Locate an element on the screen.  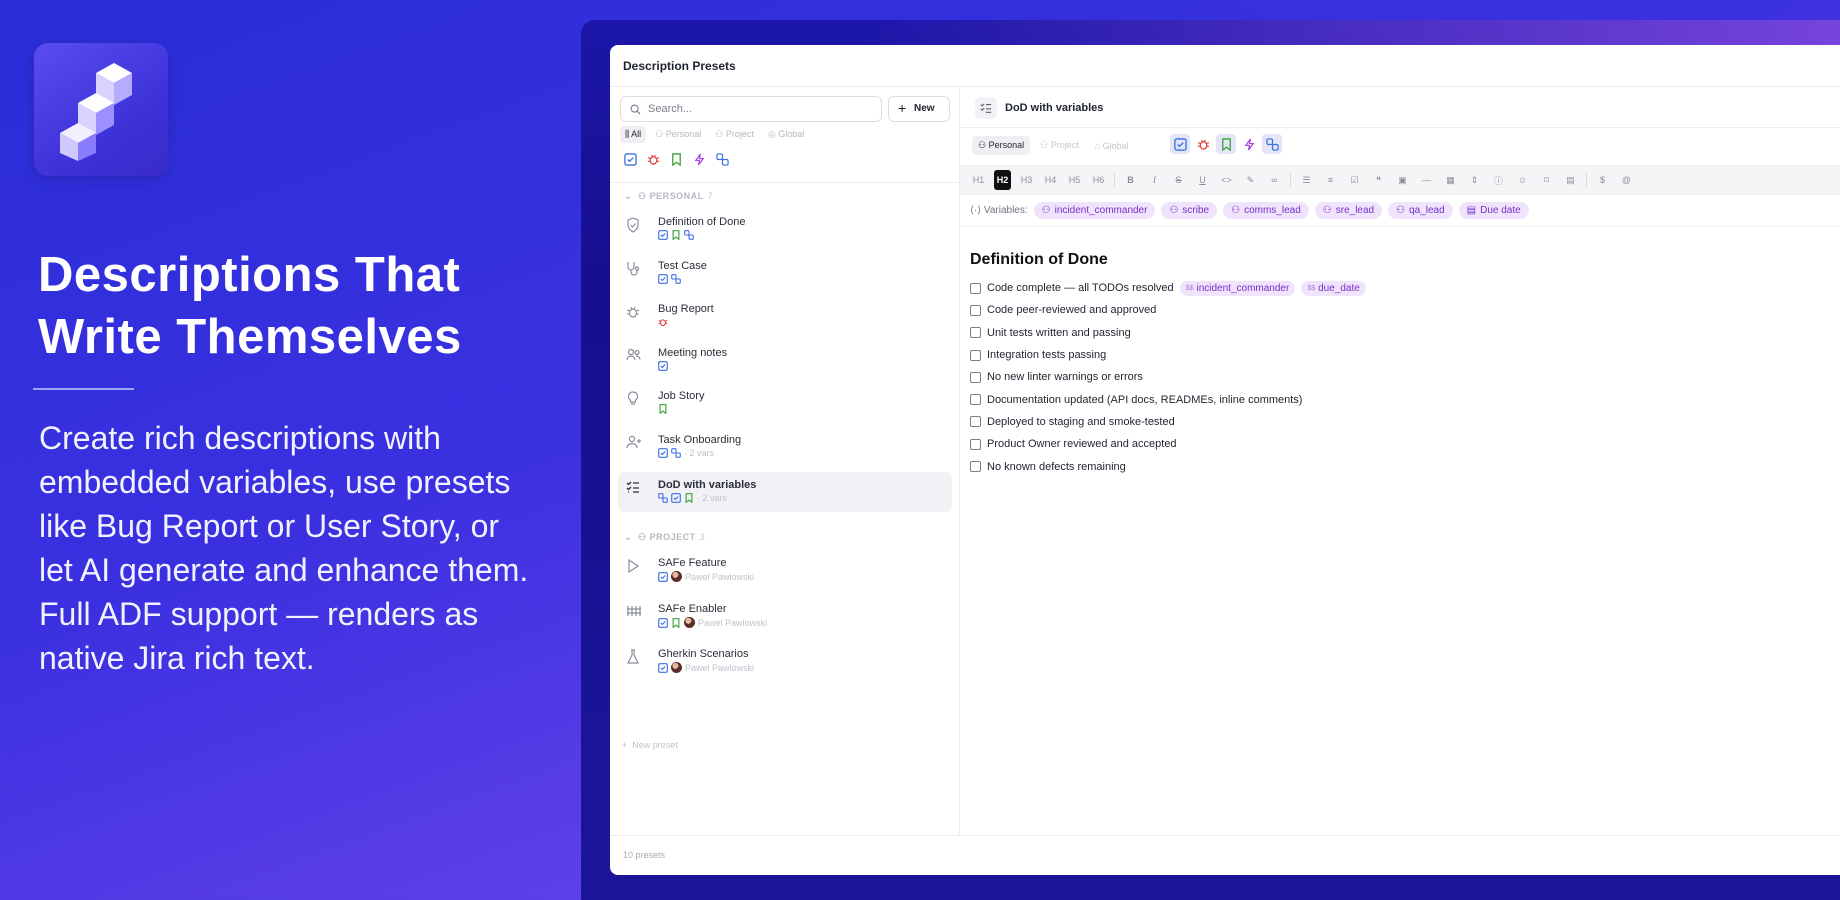
checkbox-icon is located at coordinates (630, 159).